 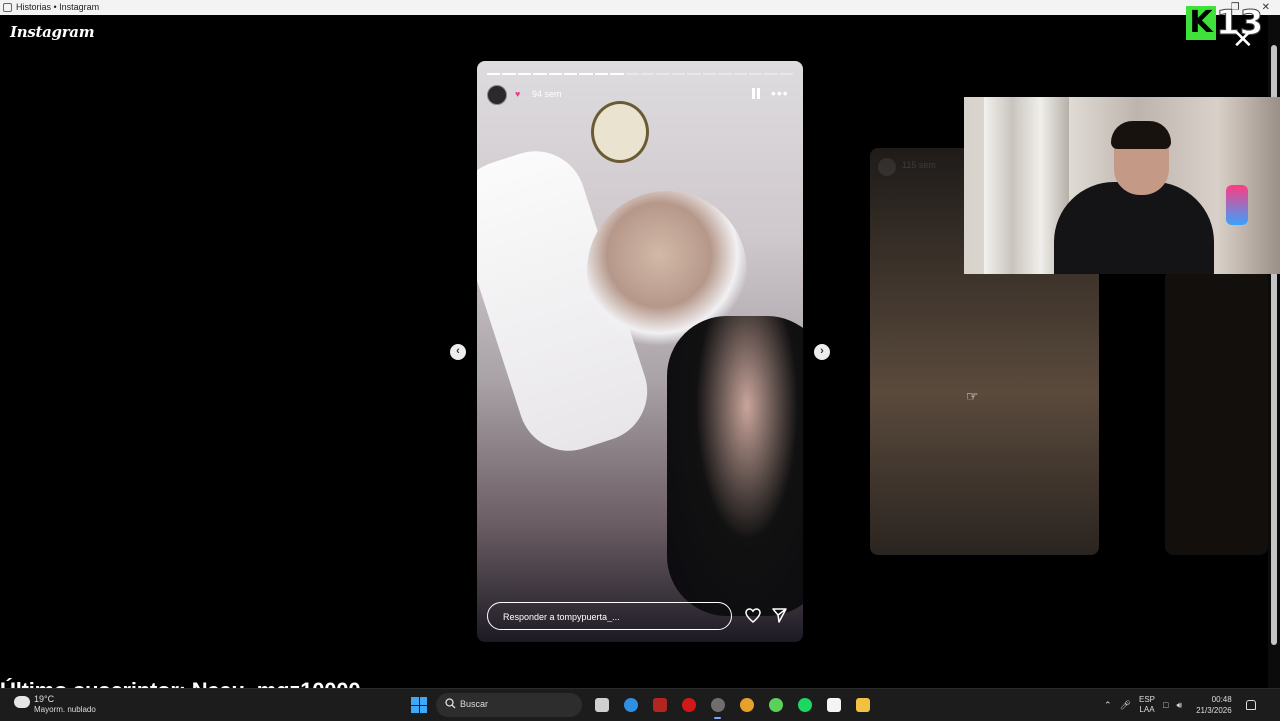 I want to click on close-stories-icon: ✕, so click(x=1243, y=39).